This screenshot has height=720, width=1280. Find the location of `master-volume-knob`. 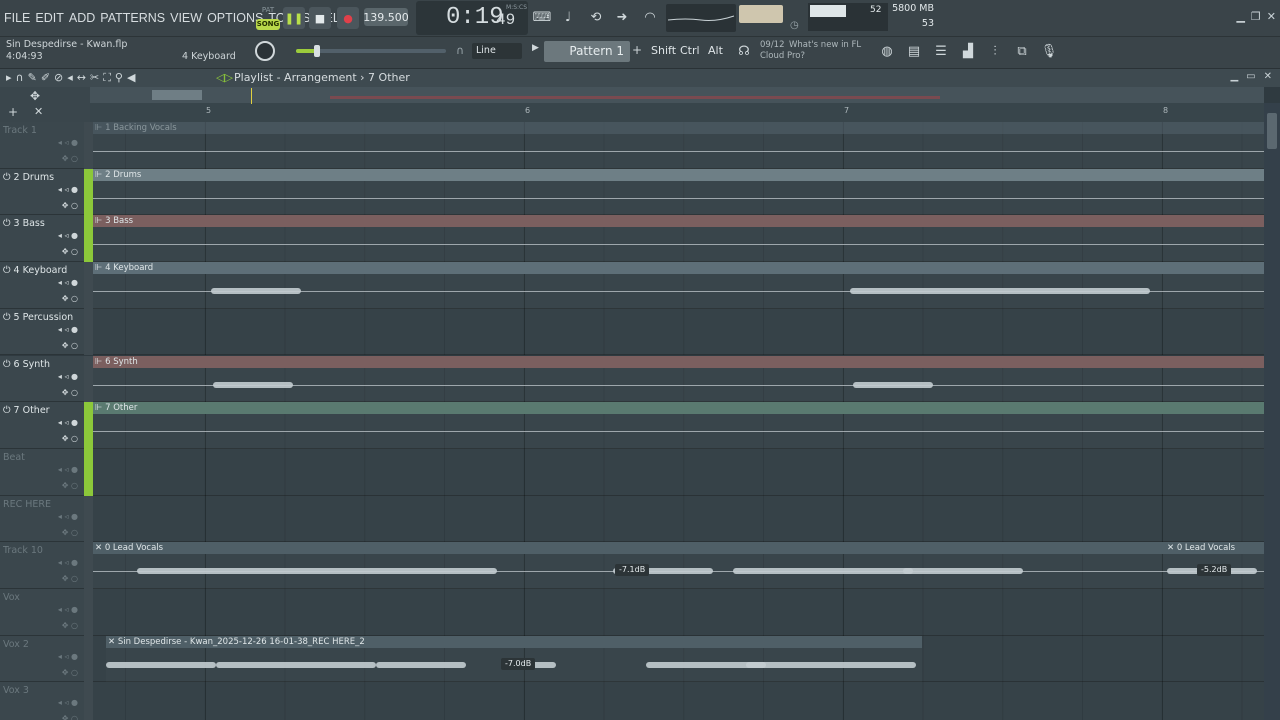

master-volume-knob is located at coordinates (265, 51).